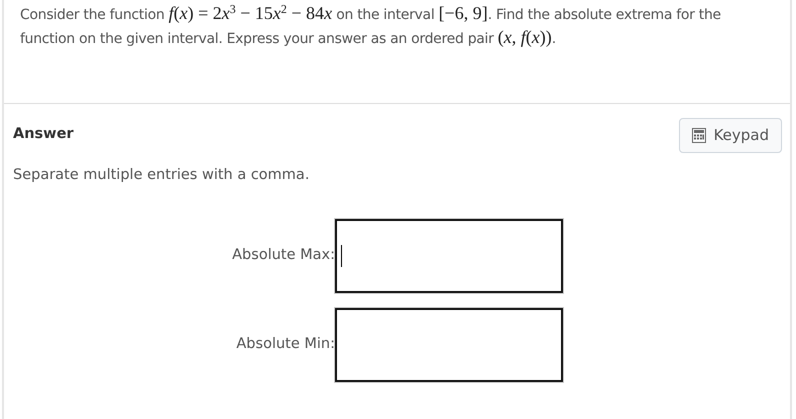 This screenshot has height=419, width=796. I want to click on instructions-text: Separate multiple entries with a comma., so click(161, 175).